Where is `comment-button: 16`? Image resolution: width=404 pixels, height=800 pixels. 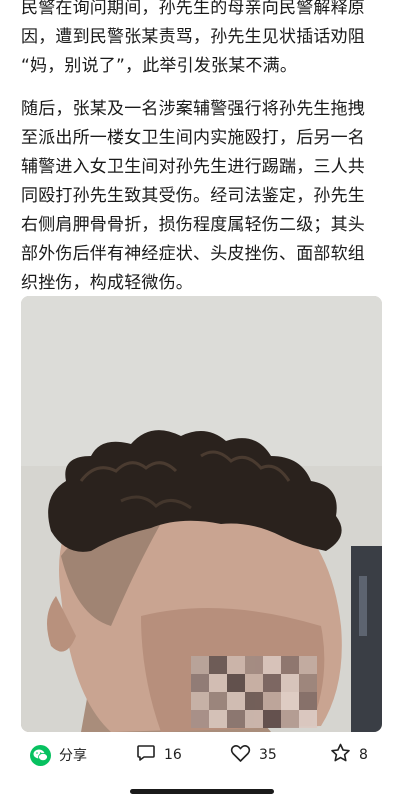 comment-button: 16 is located at coordinates (159, 755).